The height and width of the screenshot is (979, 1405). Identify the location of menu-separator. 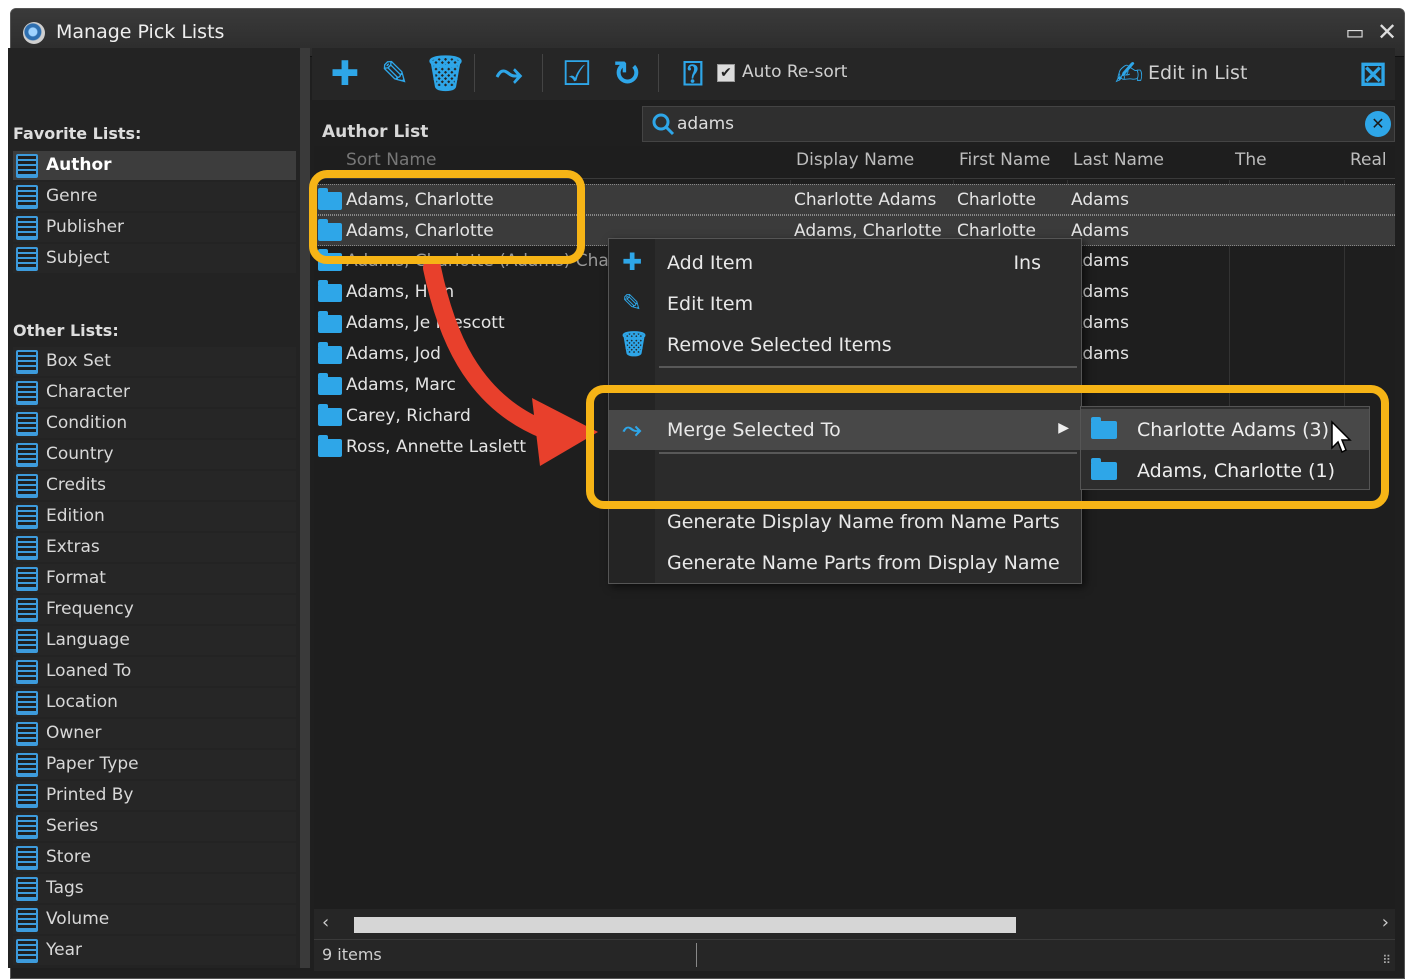
(868, 367).